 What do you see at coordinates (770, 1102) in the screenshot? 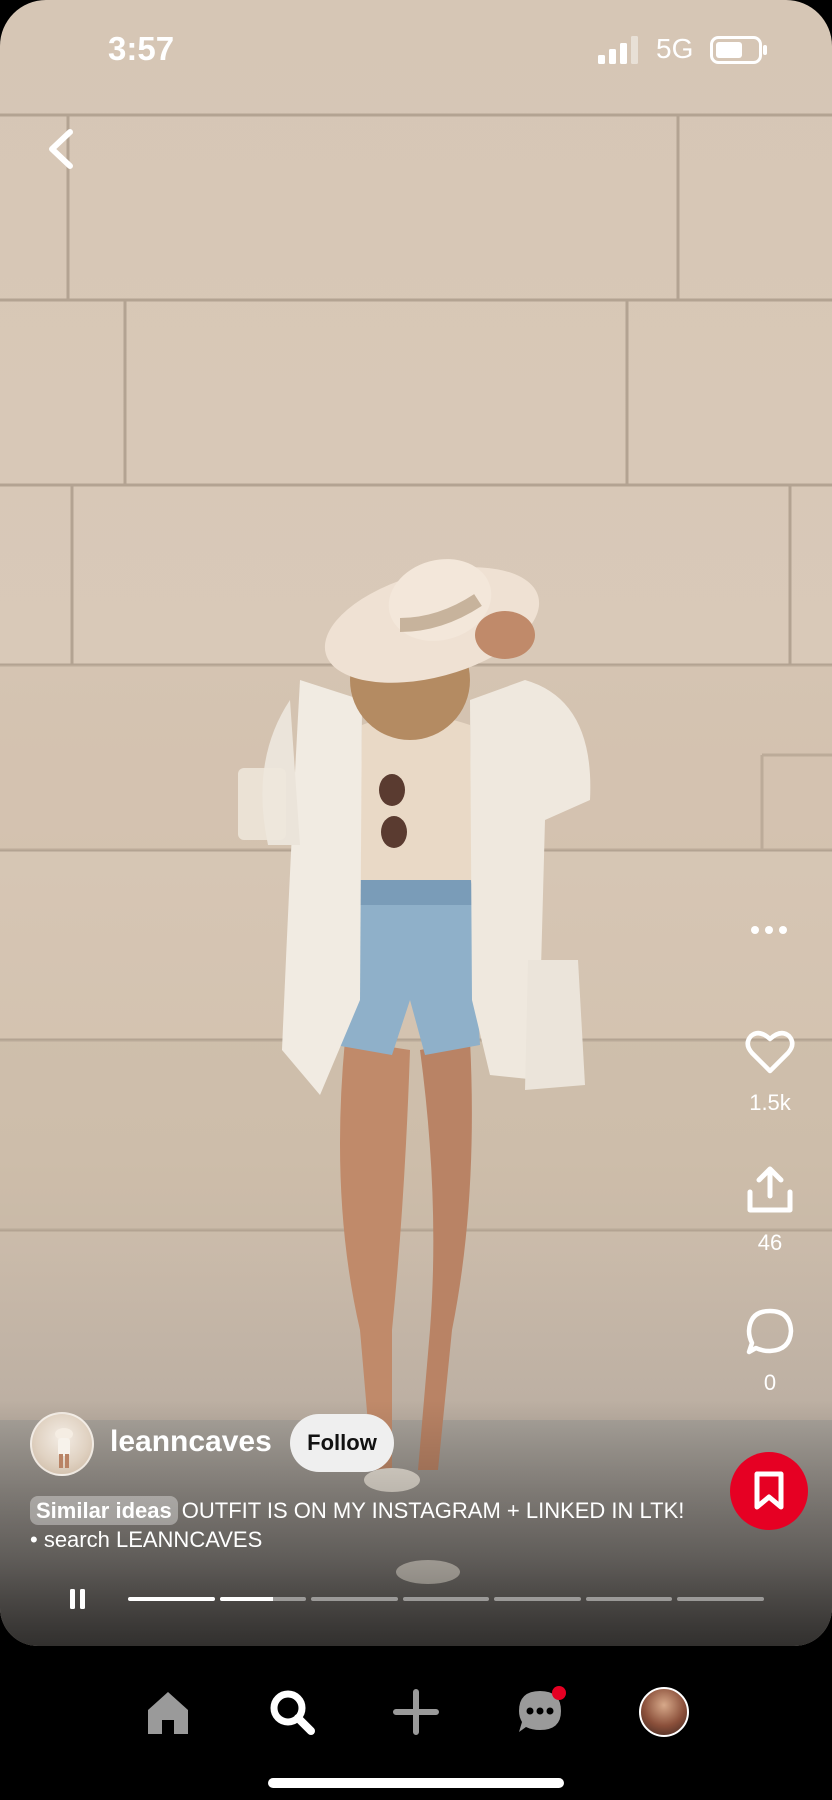
I see `like-count: 1.5k` at bounding box center [770, 1102].